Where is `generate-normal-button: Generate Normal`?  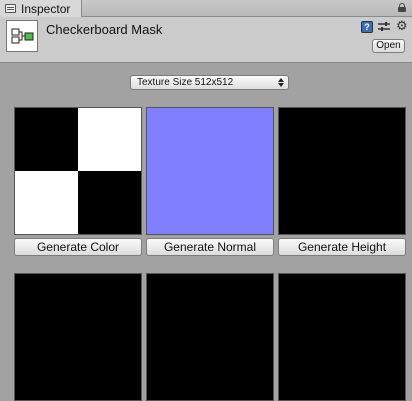
generate-normal-button: Generate Normal is located at coordinates (210, 247).